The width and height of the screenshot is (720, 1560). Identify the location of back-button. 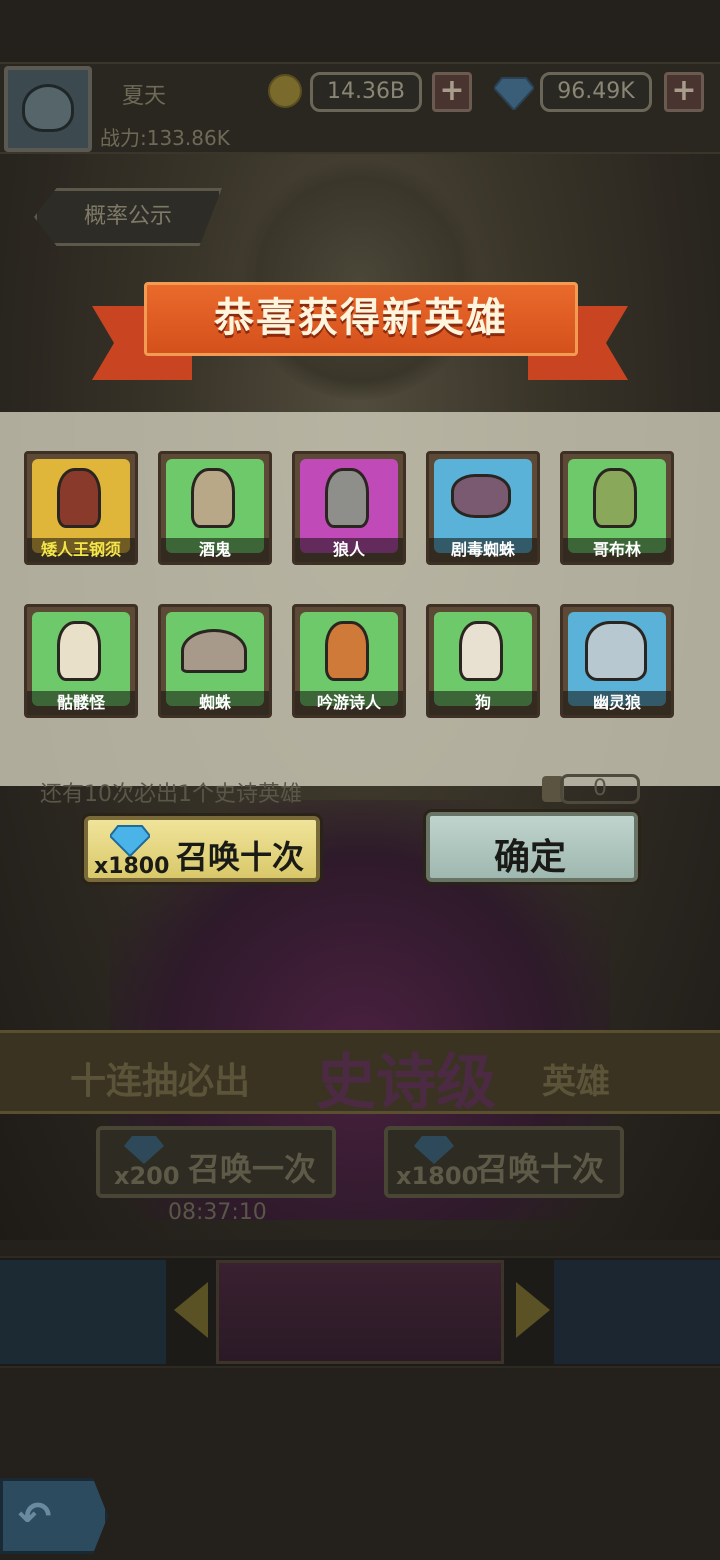
(54, 1516).